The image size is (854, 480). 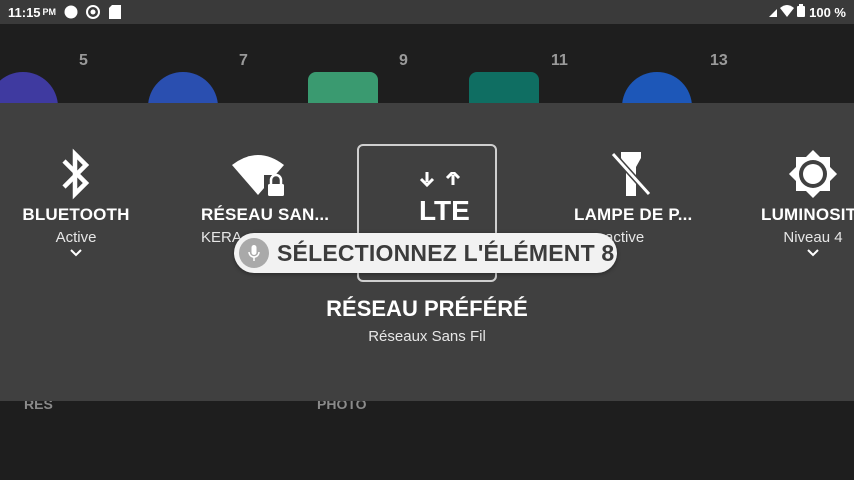 What do you see at coordinates (260, 174) in the screenshot?
I see `wifi-lock-icon` at bounding box center [260, 174].